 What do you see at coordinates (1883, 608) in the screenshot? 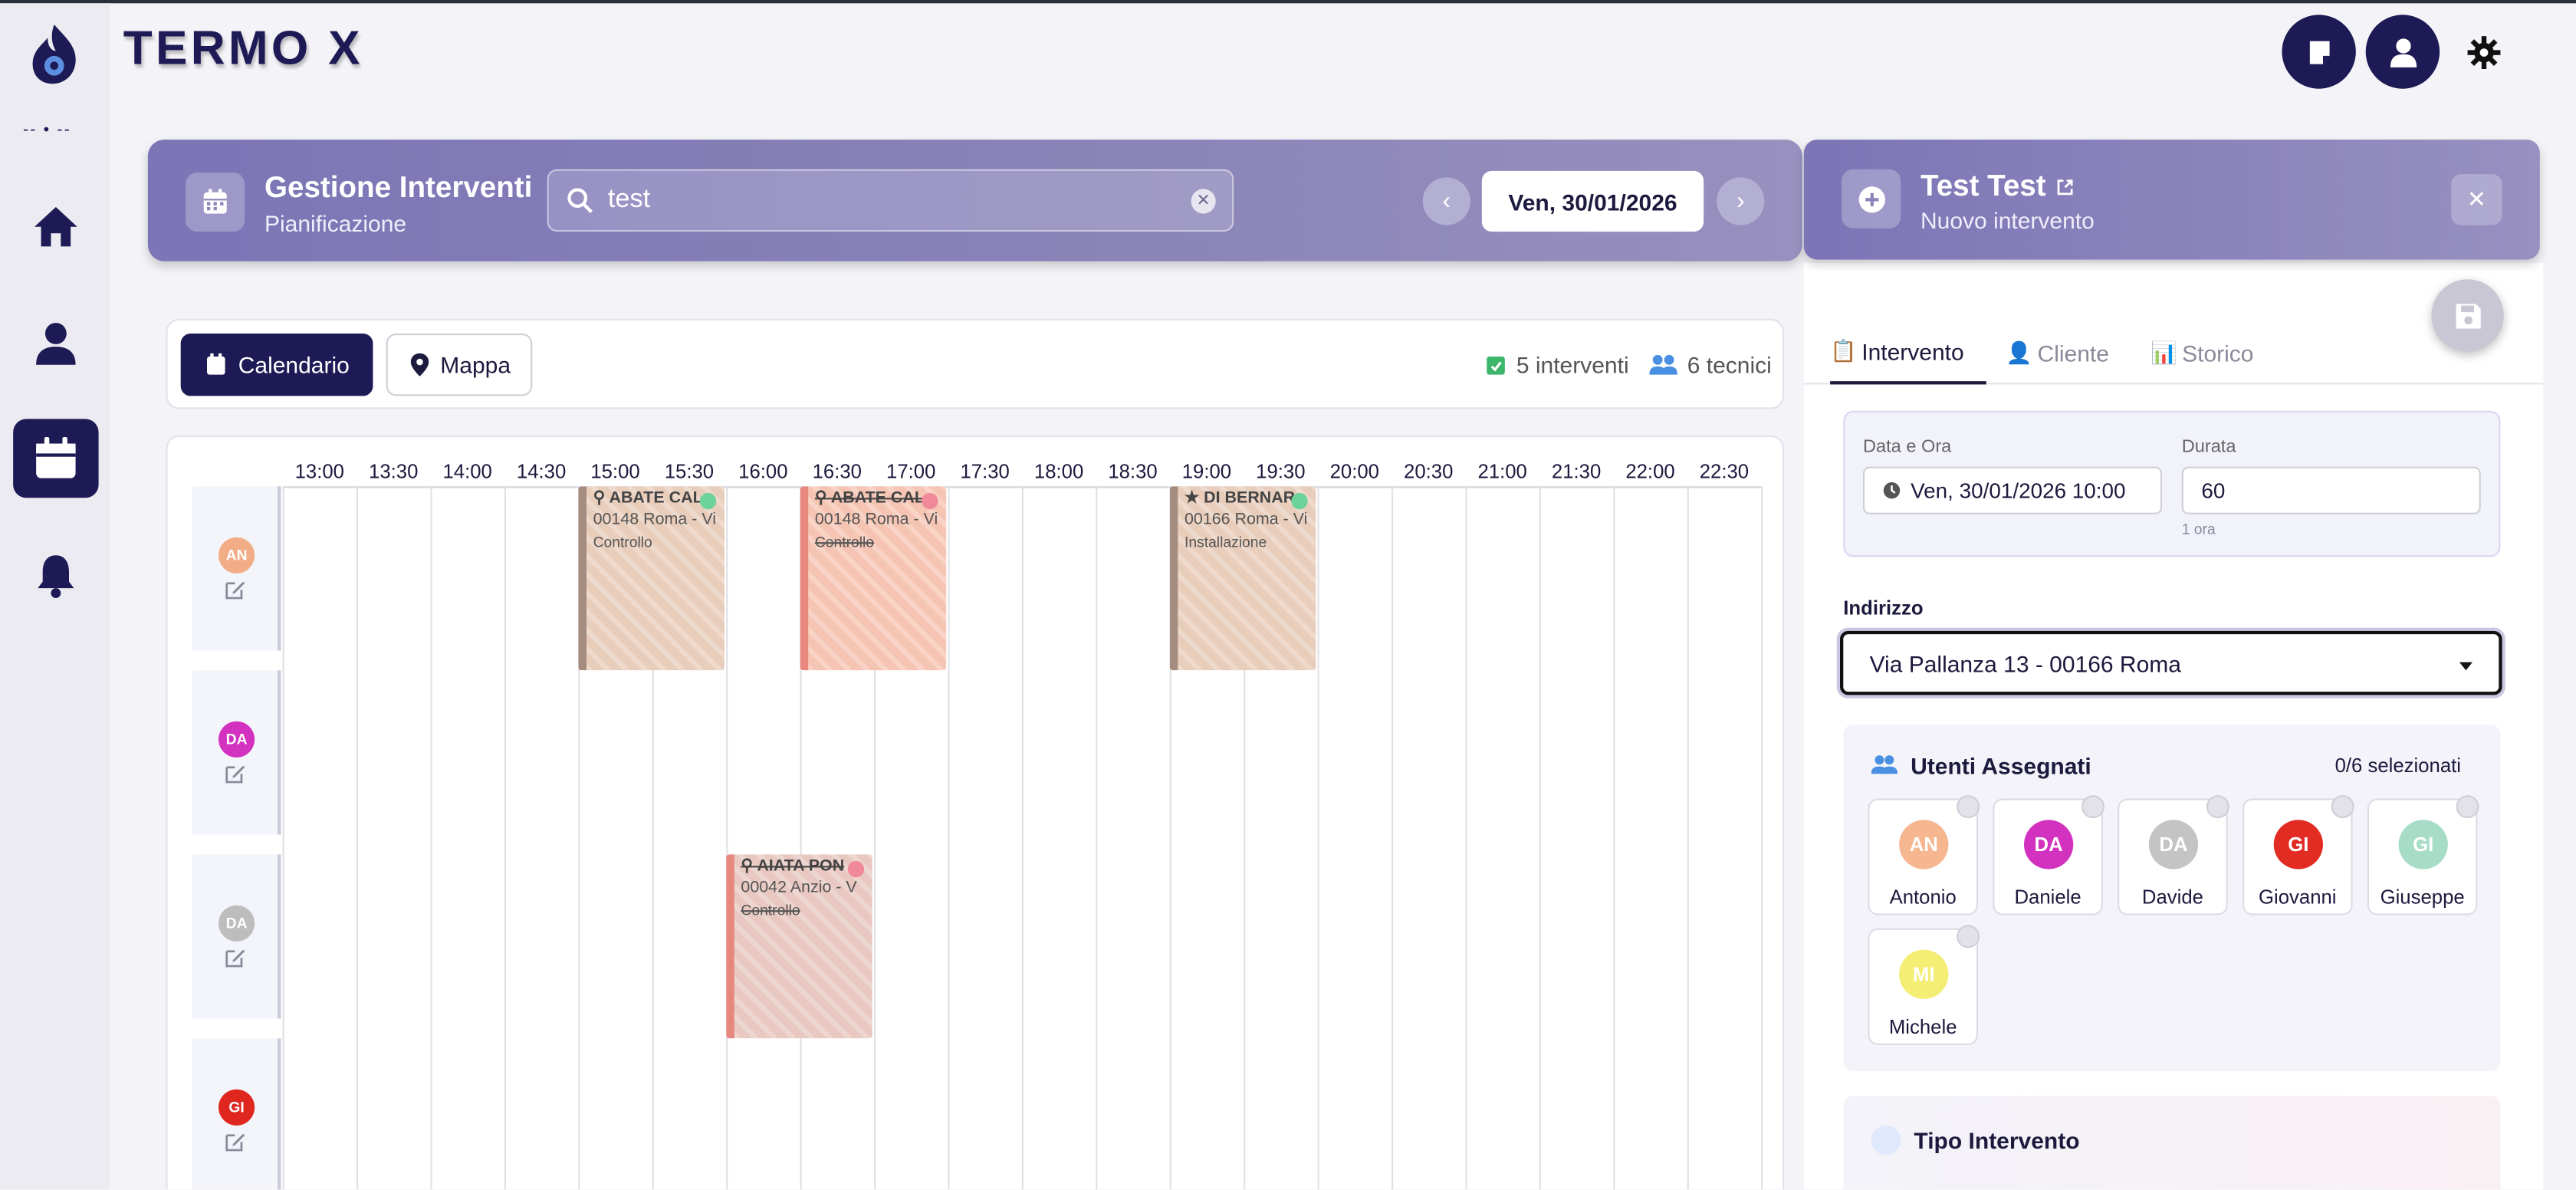
I see `address-label: Indirizzo` at bounding box center [1883, 608].